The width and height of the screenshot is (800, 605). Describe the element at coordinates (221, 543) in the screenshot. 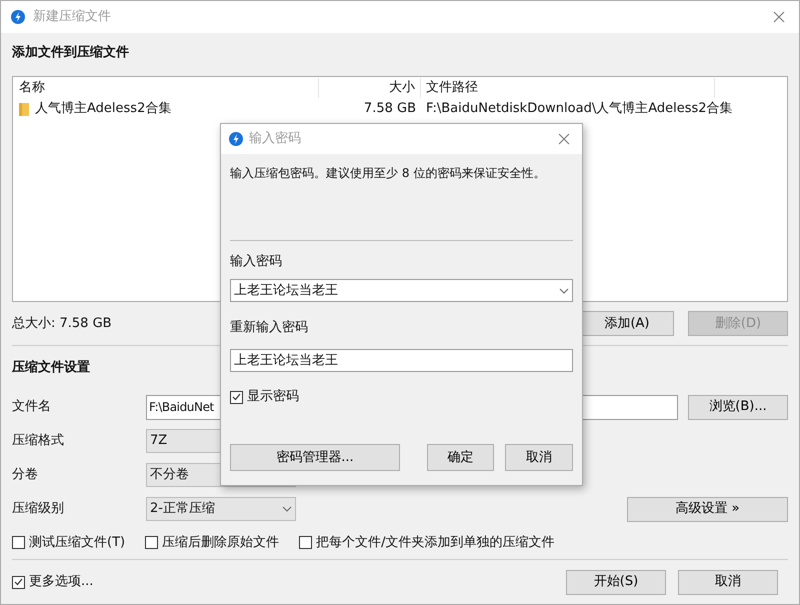

I see `checkbox-label: 压缩后删除原始文件` at that location.